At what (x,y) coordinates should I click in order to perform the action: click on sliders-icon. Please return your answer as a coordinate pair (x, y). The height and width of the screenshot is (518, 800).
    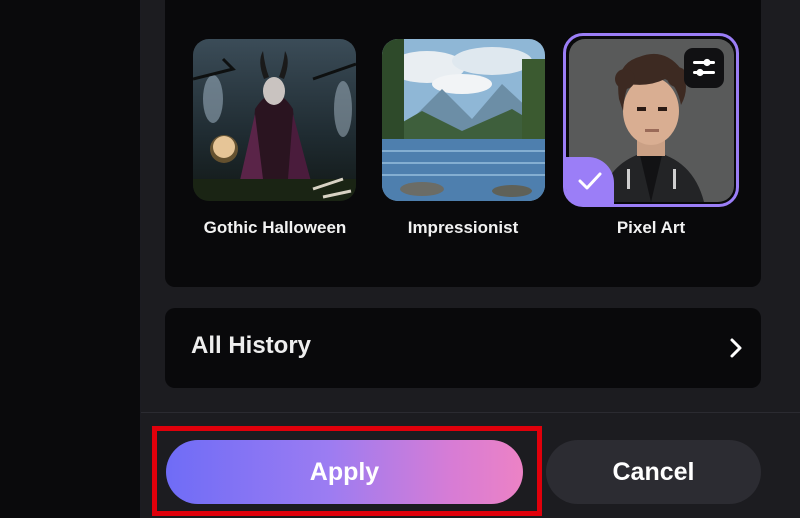
    Looking at the image, I should click on (704, 67).